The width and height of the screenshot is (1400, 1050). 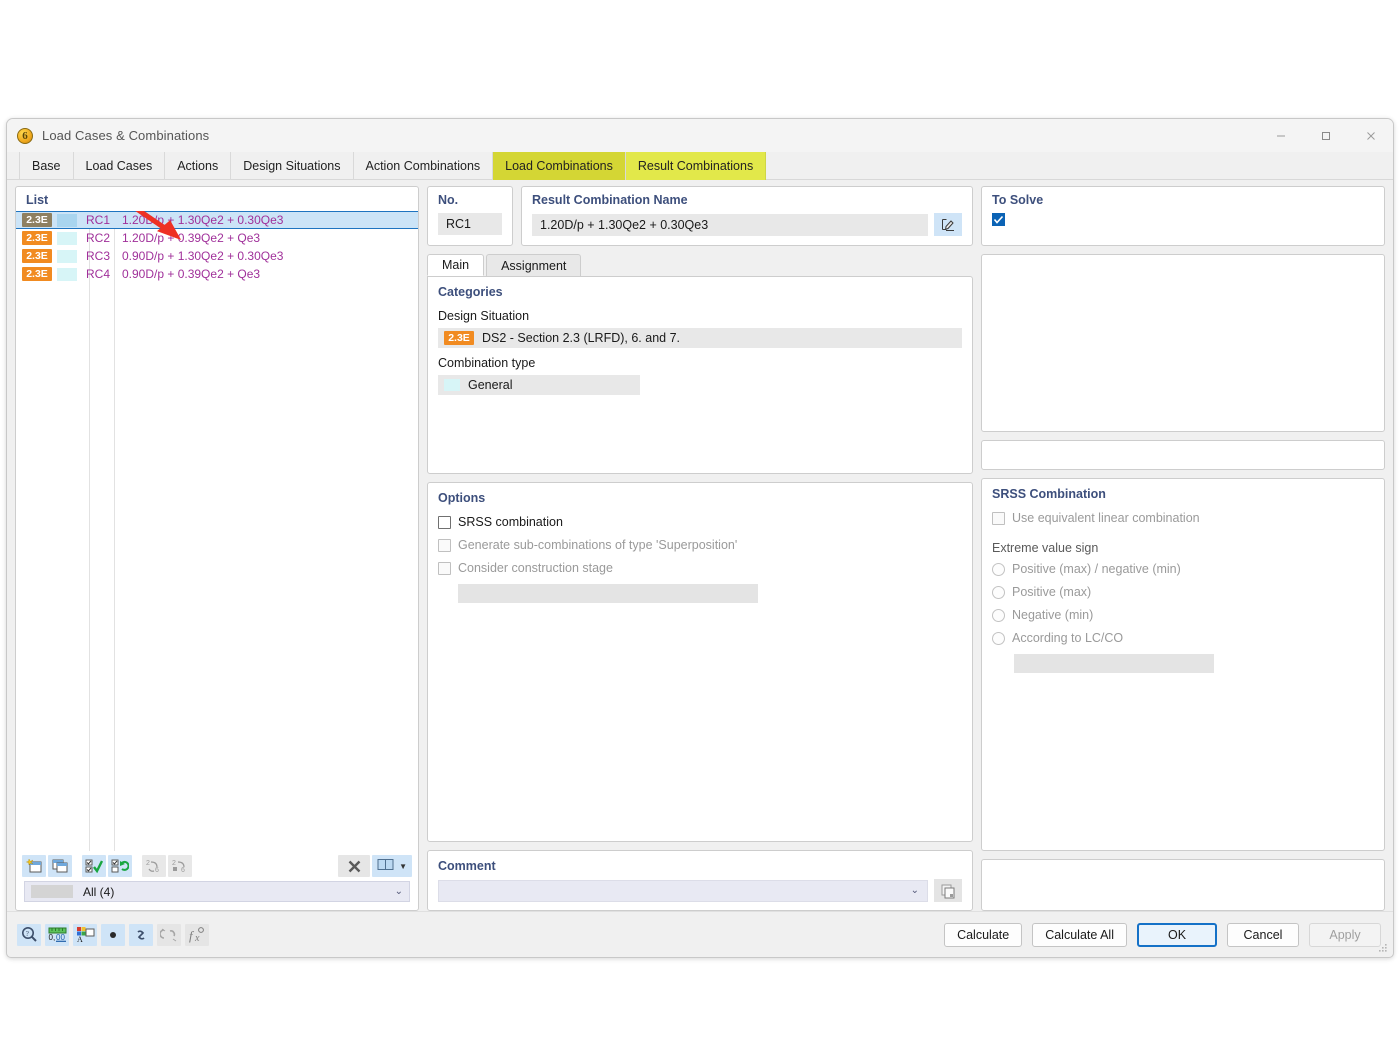 I want to click on row-number: RC3, so click(x=97, y=256).